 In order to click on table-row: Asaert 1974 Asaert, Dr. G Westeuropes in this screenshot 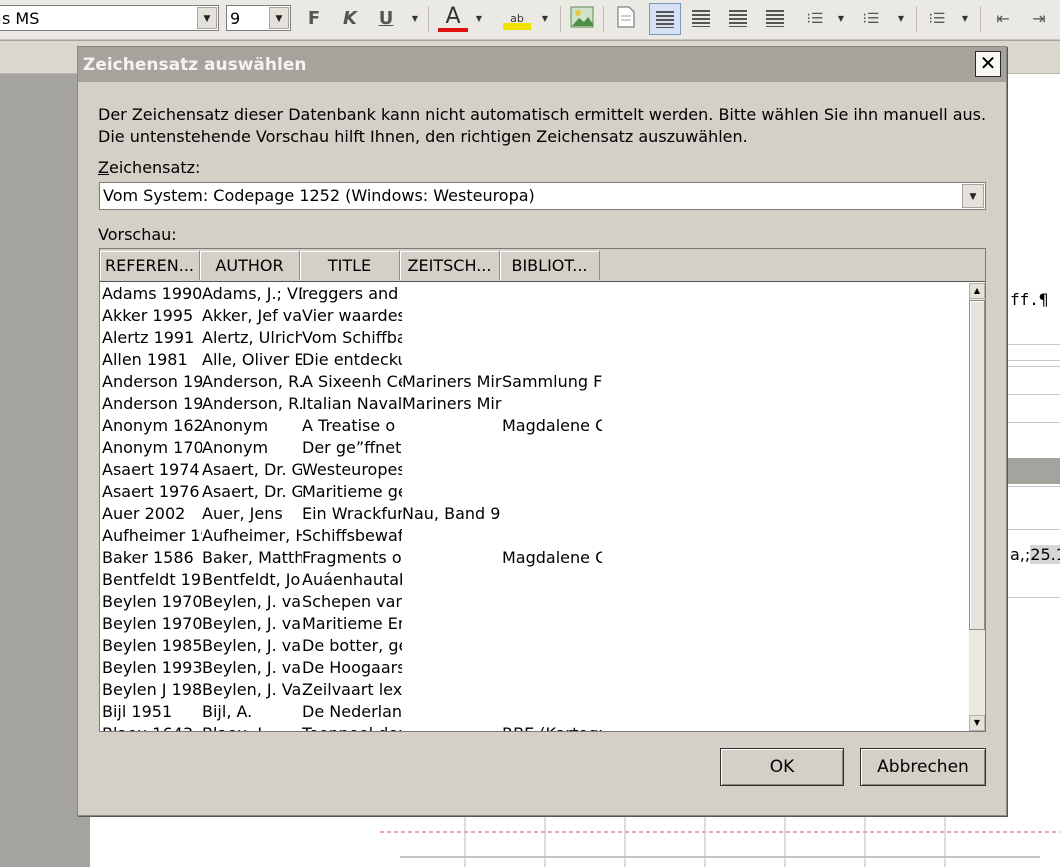, I will do `click(535, 470)`.